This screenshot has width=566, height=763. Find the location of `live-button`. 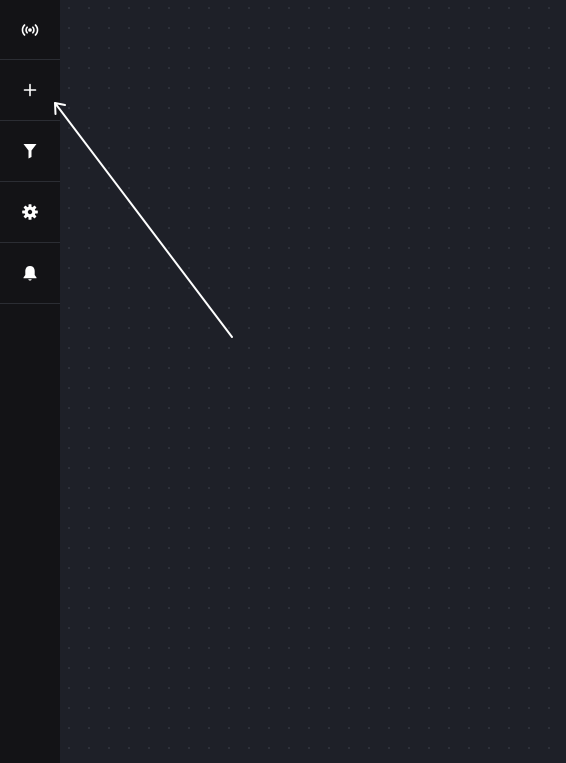

live-button is located at coordinates (30, 30).